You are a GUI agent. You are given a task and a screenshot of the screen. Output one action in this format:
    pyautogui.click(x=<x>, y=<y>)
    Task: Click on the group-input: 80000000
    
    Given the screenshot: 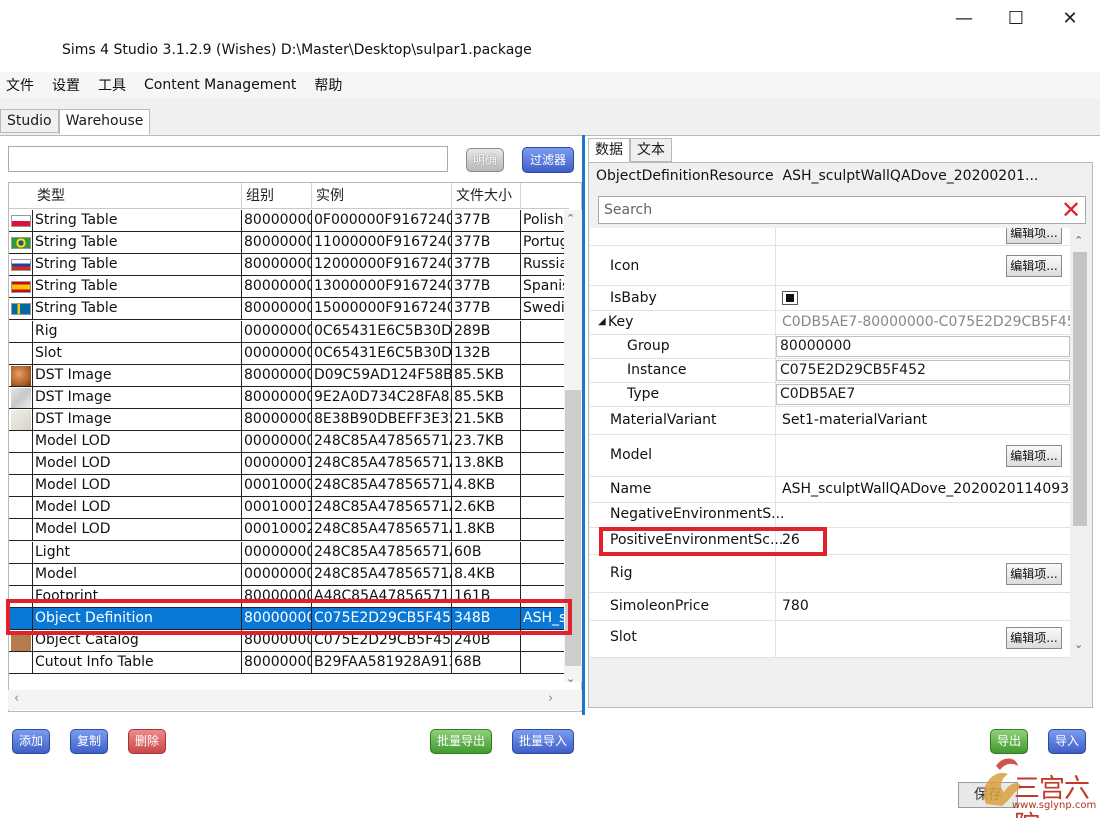 What is the action you would take?
    pyautogui.click(x=923, y=346)
    